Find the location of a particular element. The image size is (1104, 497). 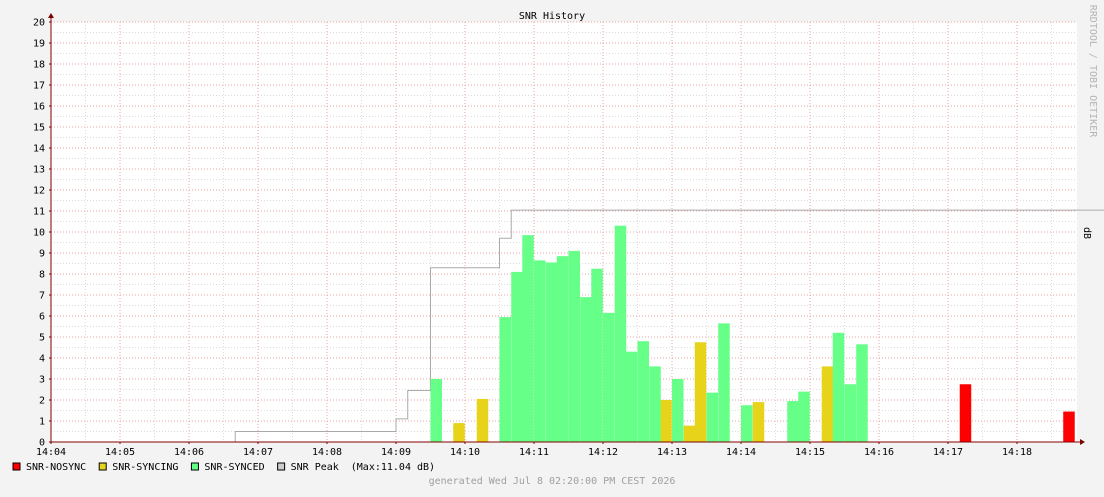

x-tick-label: 14:11 is located at coordinates (534, 452).